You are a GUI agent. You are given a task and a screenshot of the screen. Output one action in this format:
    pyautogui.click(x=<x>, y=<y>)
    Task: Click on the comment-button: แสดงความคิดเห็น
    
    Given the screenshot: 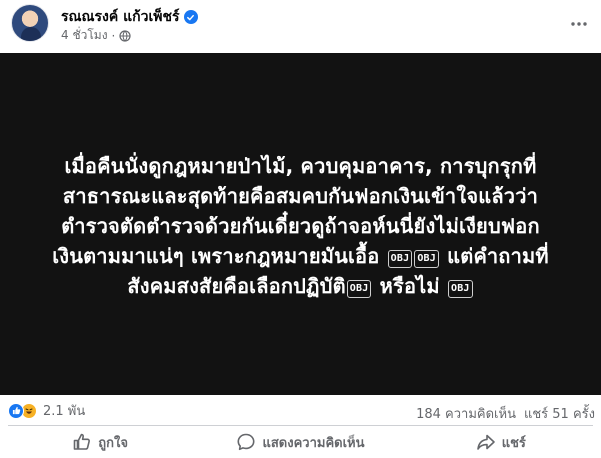 What is the action you would take?
    pyautogui.click(x=300, y=442)
    